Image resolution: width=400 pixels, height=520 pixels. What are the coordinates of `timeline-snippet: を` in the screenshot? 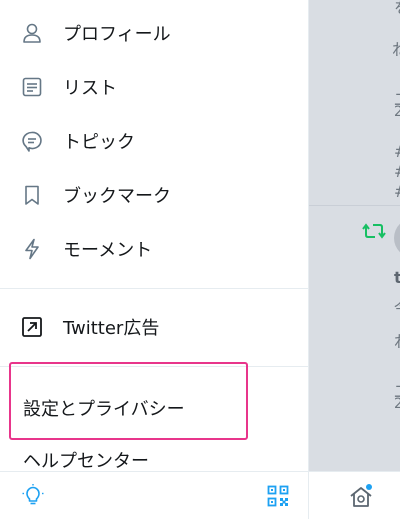 It's located at (397, 9).